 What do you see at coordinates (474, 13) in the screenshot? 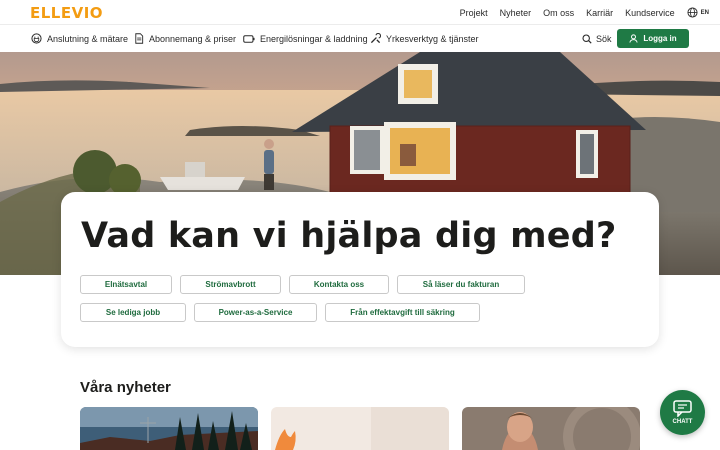
I see `toplink-projekt: Projekt` at bounding box center [474, 13].